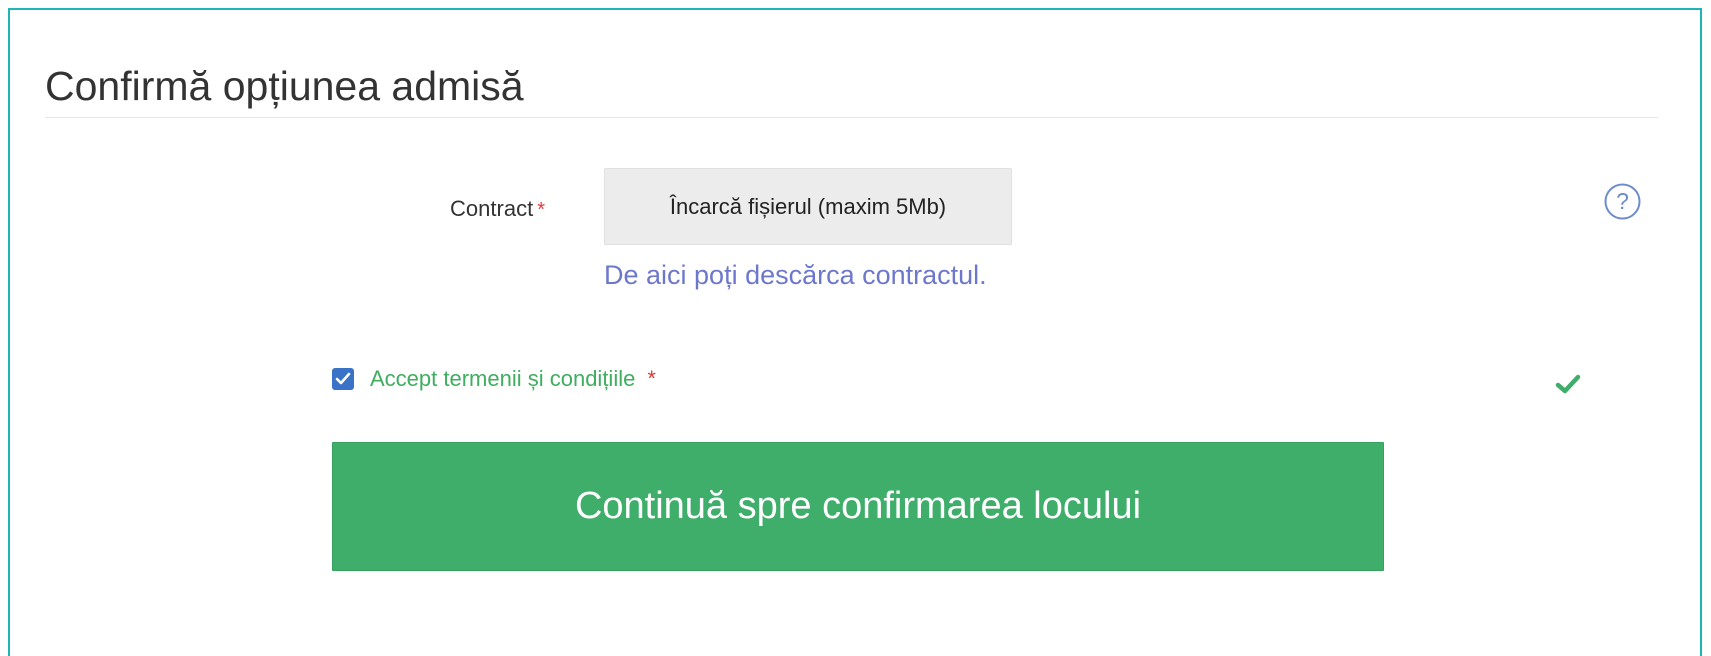 The width and height of the screenshot is (1711, 656). I want to click on checkbox-check-icon, so click(343, 378).